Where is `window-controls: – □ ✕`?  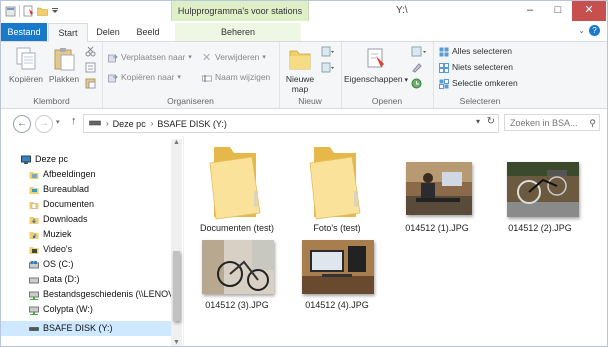
window-controls: – □ ✕ is located at coordinates (561, 11).